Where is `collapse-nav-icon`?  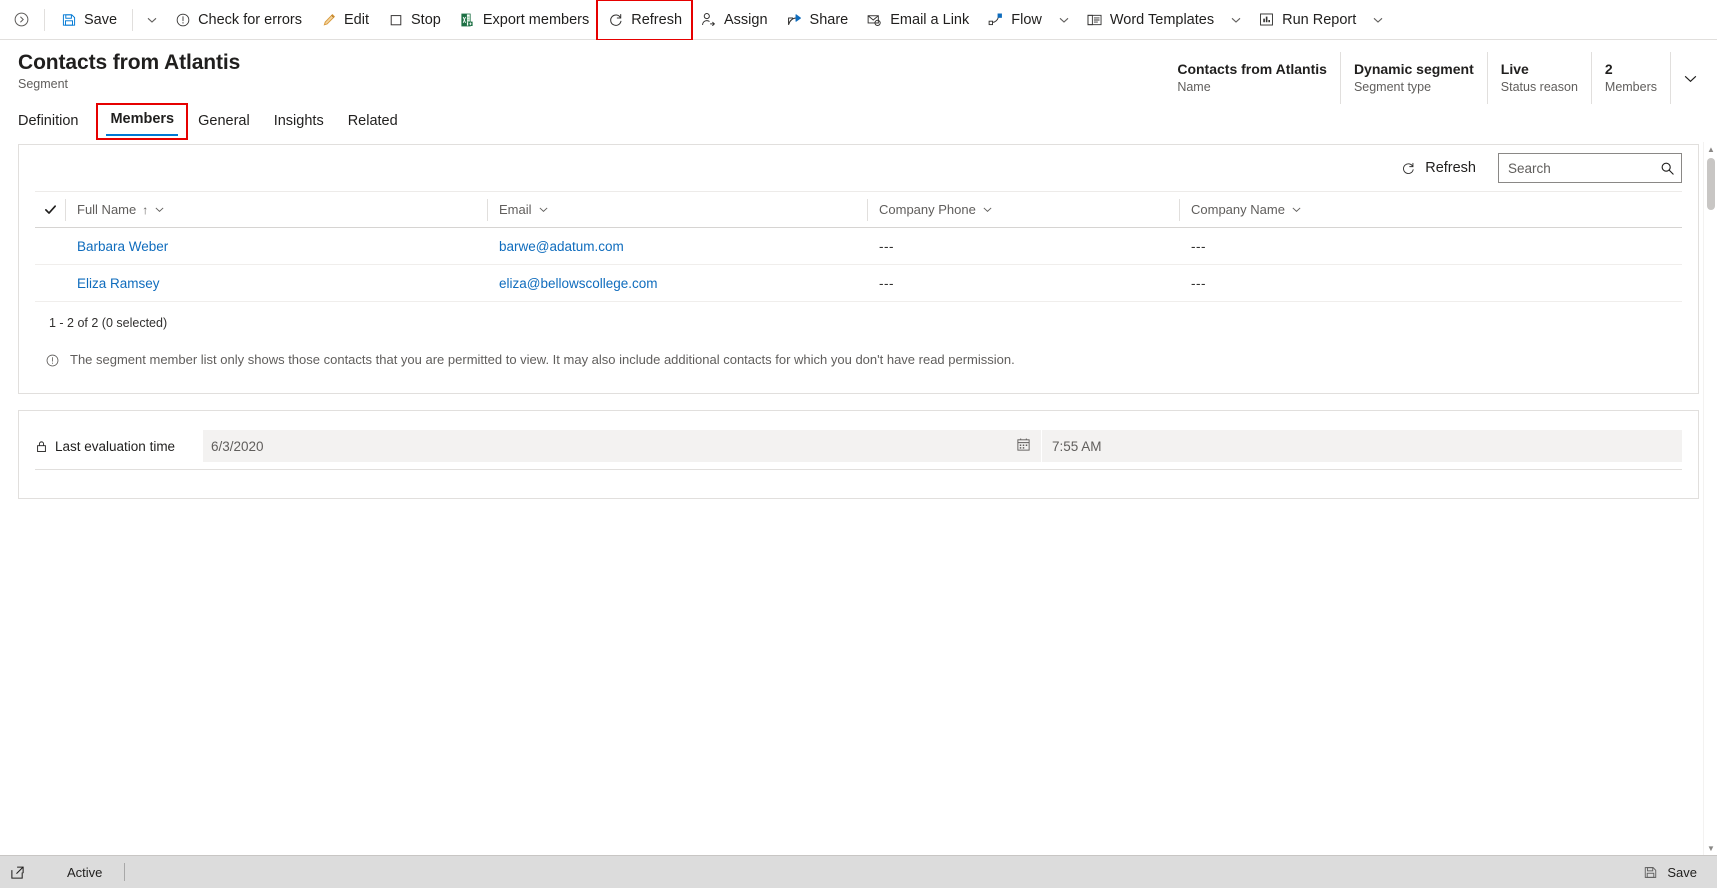 collapse-nav-icon is located at coordinates (21, 20).